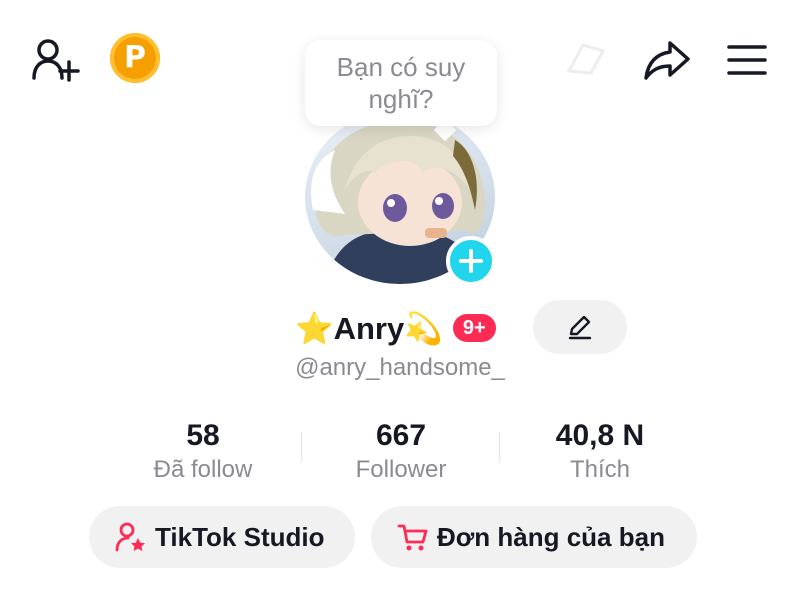 This screenshot has width=802, height=600. I want to click on notification-badge: 9+, so click(474, 328).